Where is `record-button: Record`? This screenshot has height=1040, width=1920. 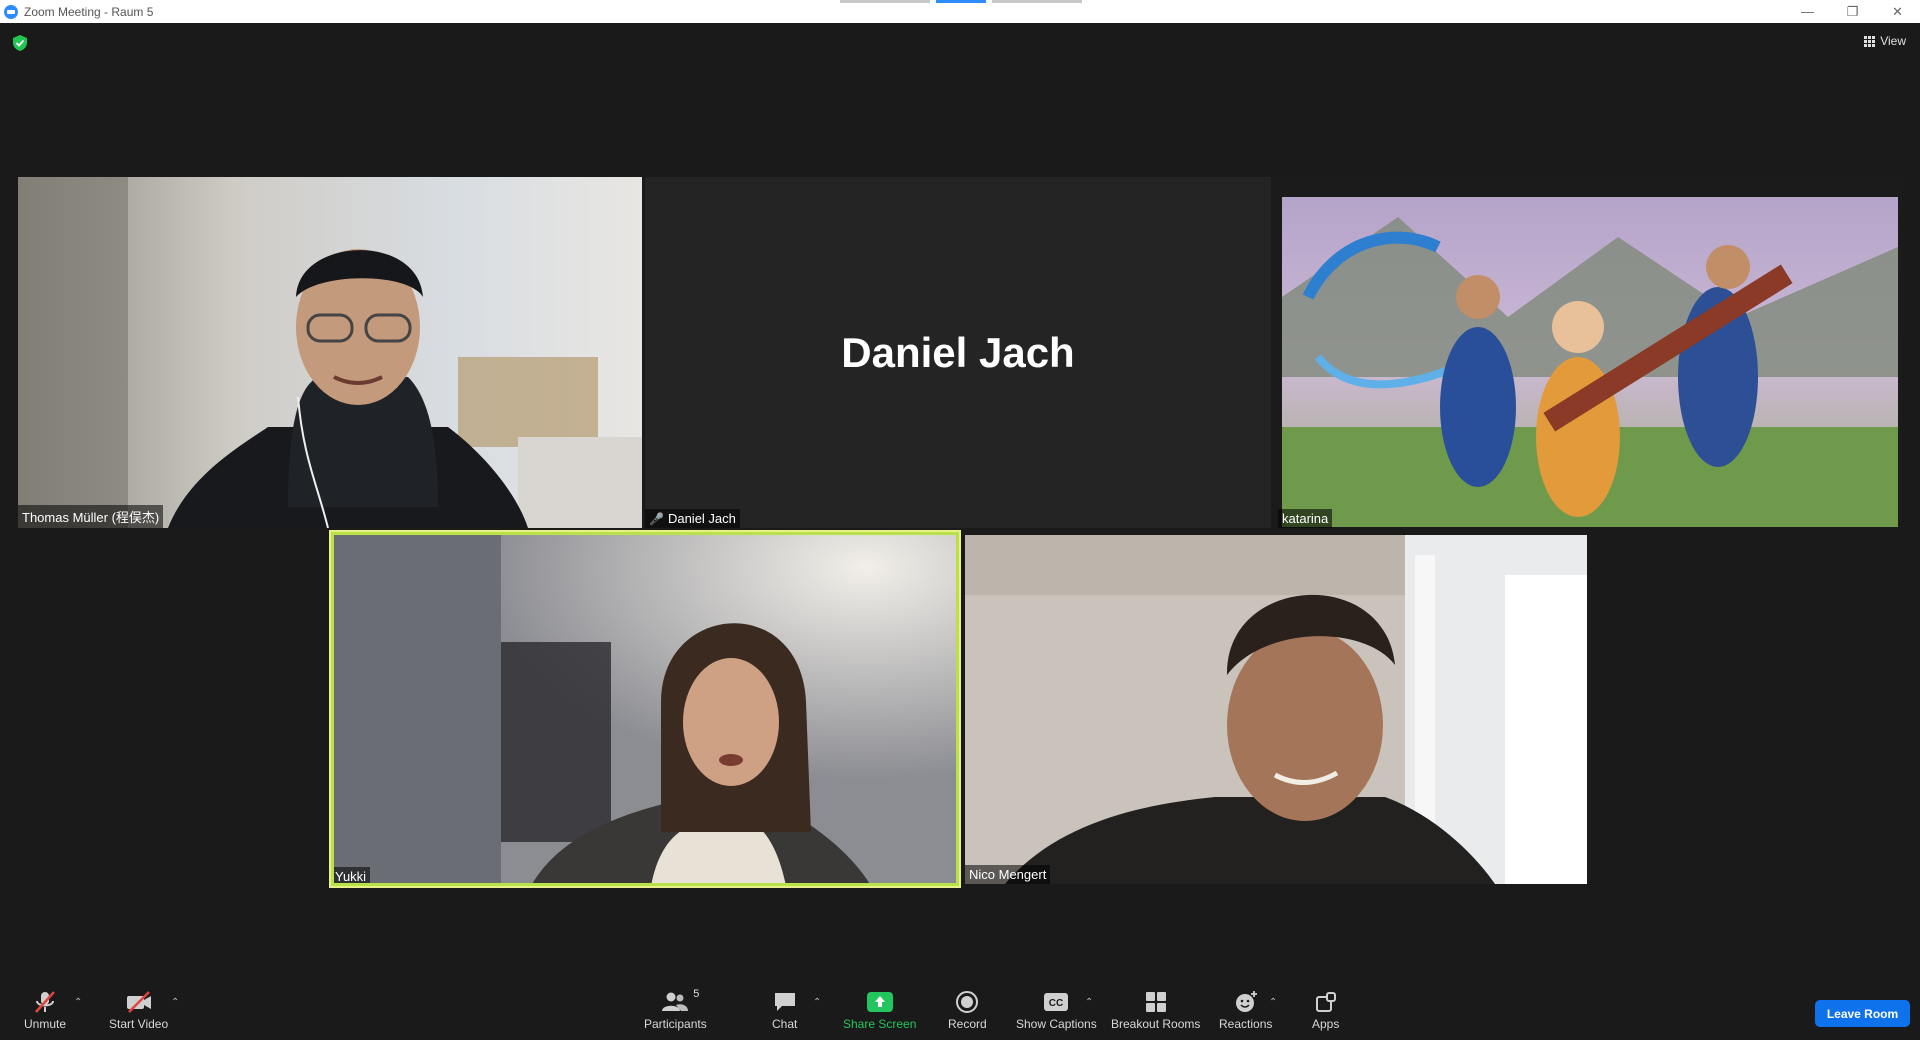
record-button: Record is located at coordinates (967, 1010).